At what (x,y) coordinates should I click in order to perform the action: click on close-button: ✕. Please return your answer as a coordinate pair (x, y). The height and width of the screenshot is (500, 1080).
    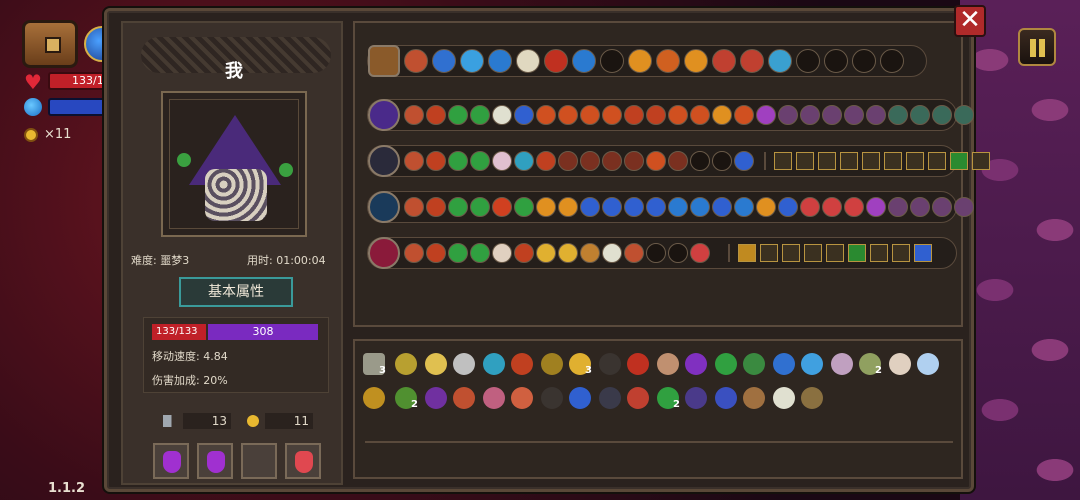
    Looking at the image, I should click on (970, 21).